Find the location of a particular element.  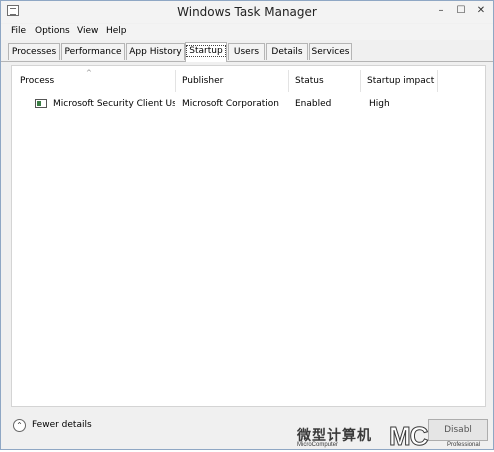

column-header-process: ^ Process is located at coordinates (95, 80).